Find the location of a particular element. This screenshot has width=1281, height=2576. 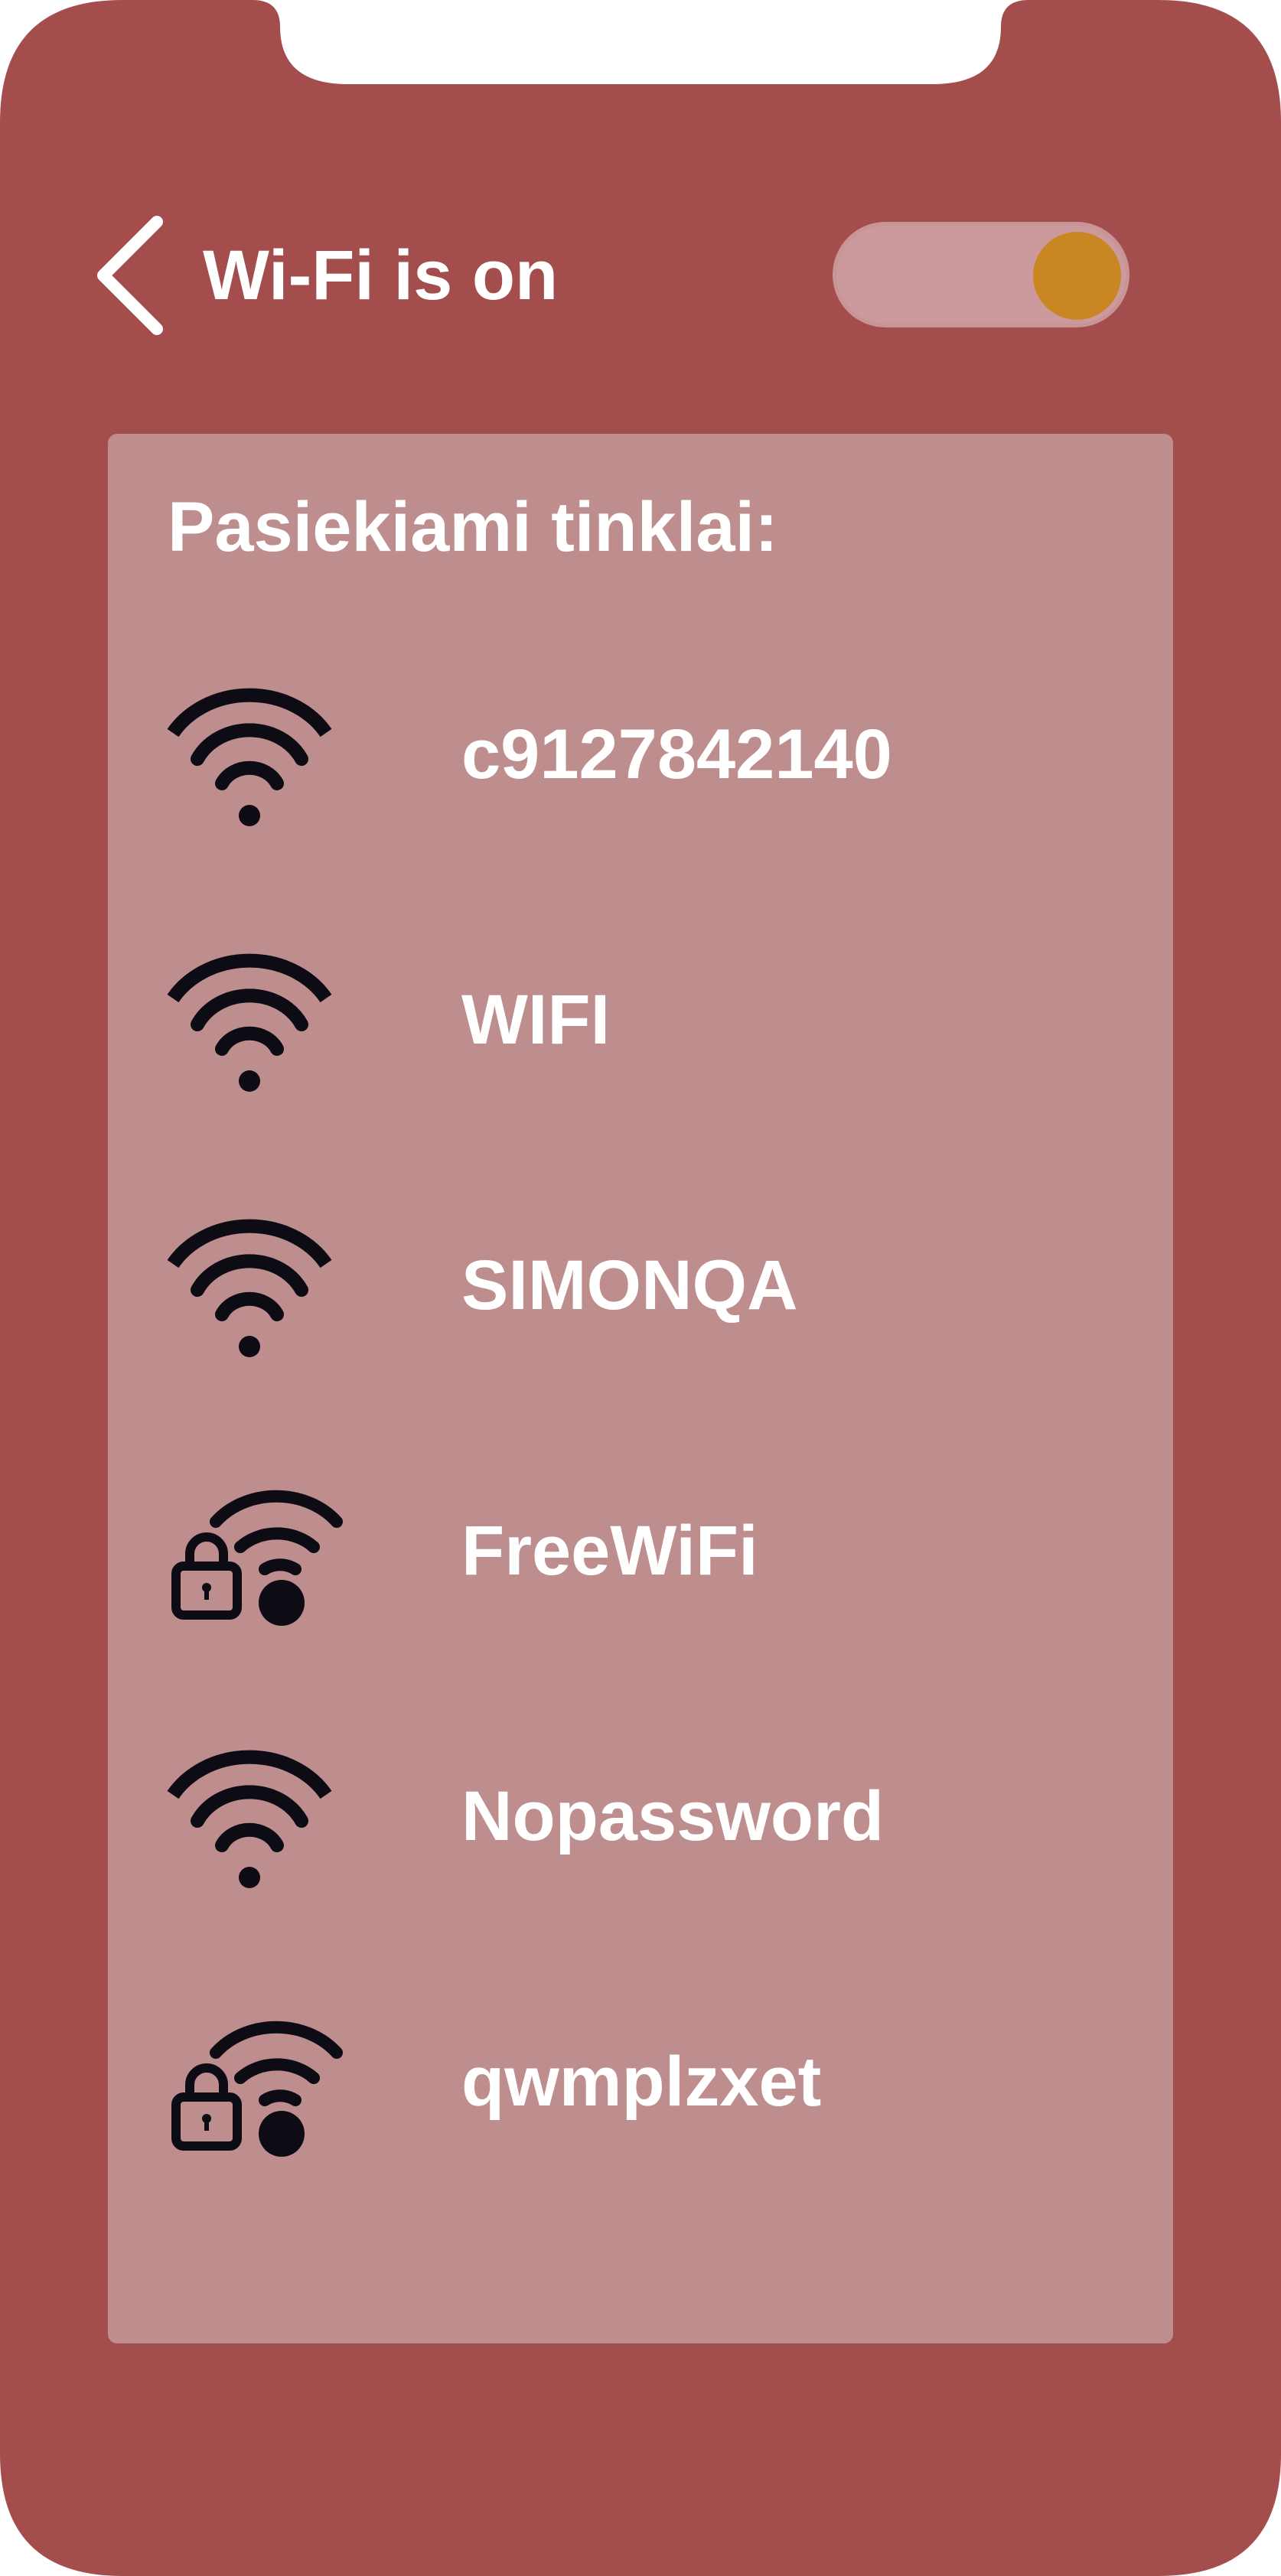

network-name: FreeWiFi is located at coordinates (609, 1551).